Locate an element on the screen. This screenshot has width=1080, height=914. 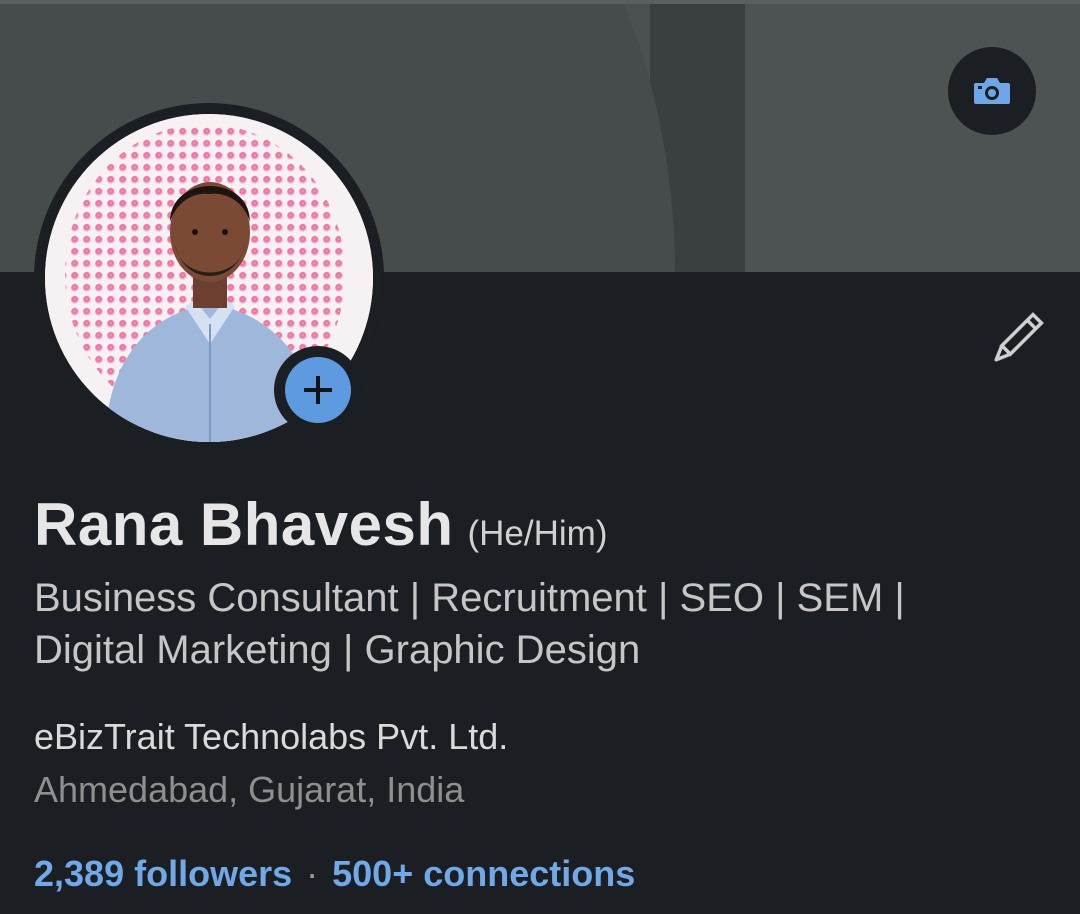
cover-shape is located at coordinates (912, 138).